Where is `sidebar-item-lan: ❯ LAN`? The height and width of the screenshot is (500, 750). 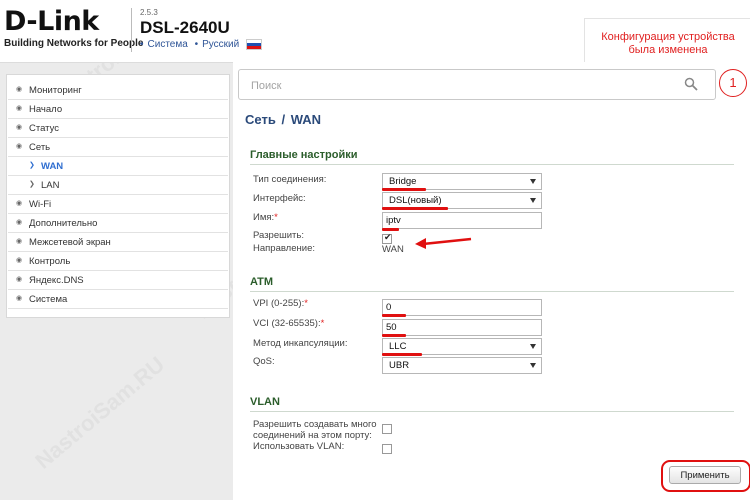
sidebar-item-lan: ❯ LAN is located at coordinates (118, 185).